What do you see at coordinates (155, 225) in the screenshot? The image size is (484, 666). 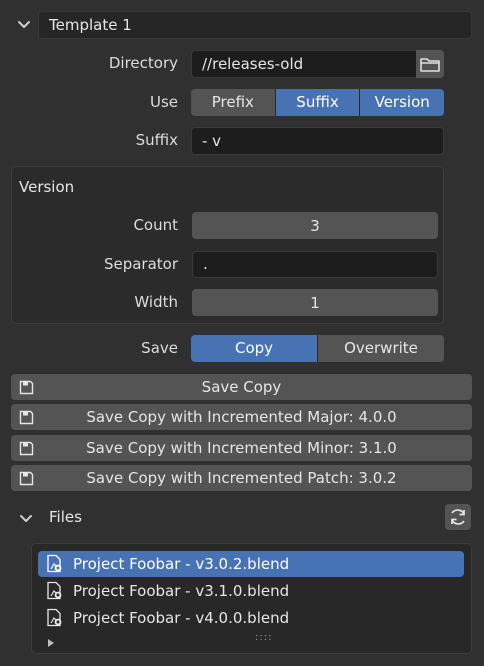 I see `count-label: Count` at bounding box center [155, 225].